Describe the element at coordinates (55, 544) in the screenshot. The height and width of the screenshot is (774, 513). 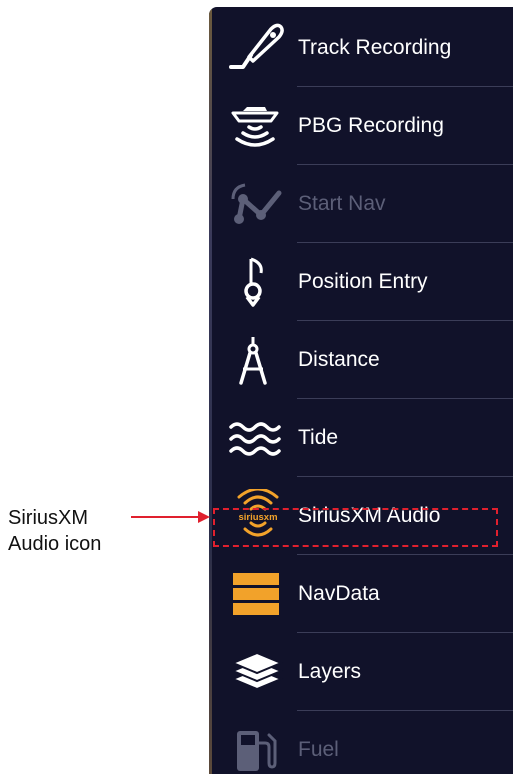
I see `callout-line2: Audio icon` at that location.